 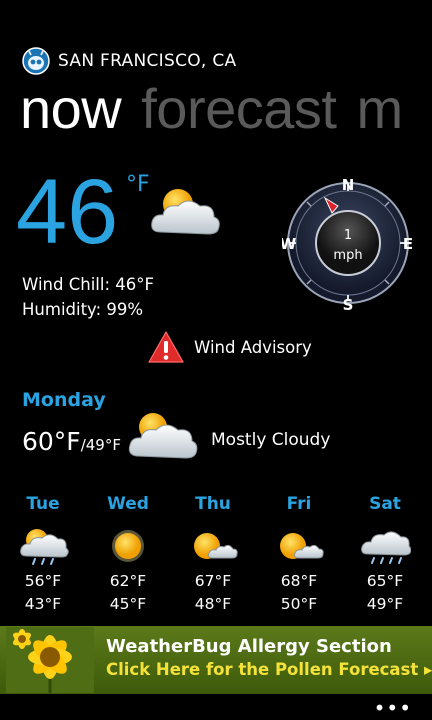 What do you see at coordinates (213, 504) in the screenshot?
I see `forecast-day-label: Thu` at bounding box center [213, 504].